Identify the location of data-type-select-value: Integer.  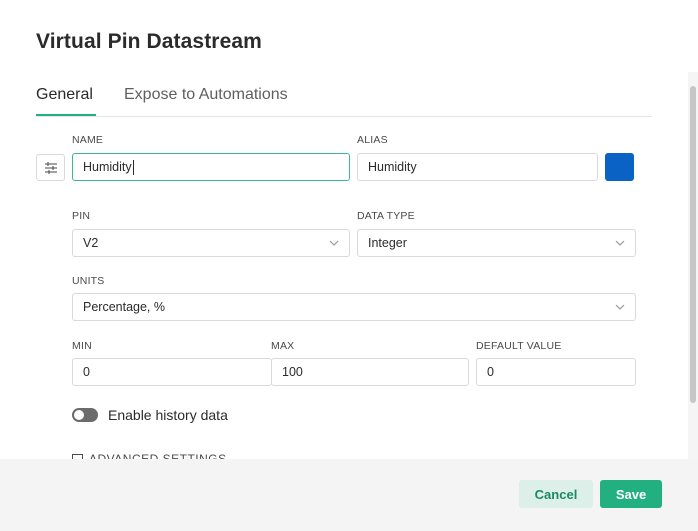
(387, 243).